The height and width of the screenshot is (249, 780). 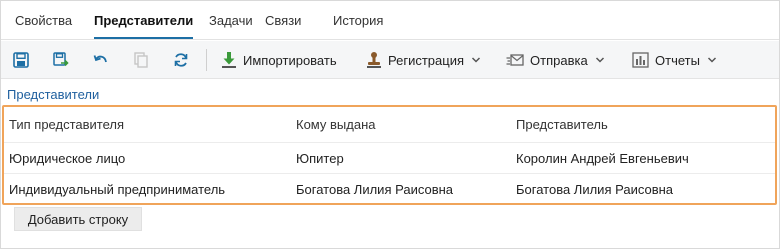 What do you see at coordinates (21, 60) in the screenshot?
I see `save-icon` at bounding box center [21, 60].